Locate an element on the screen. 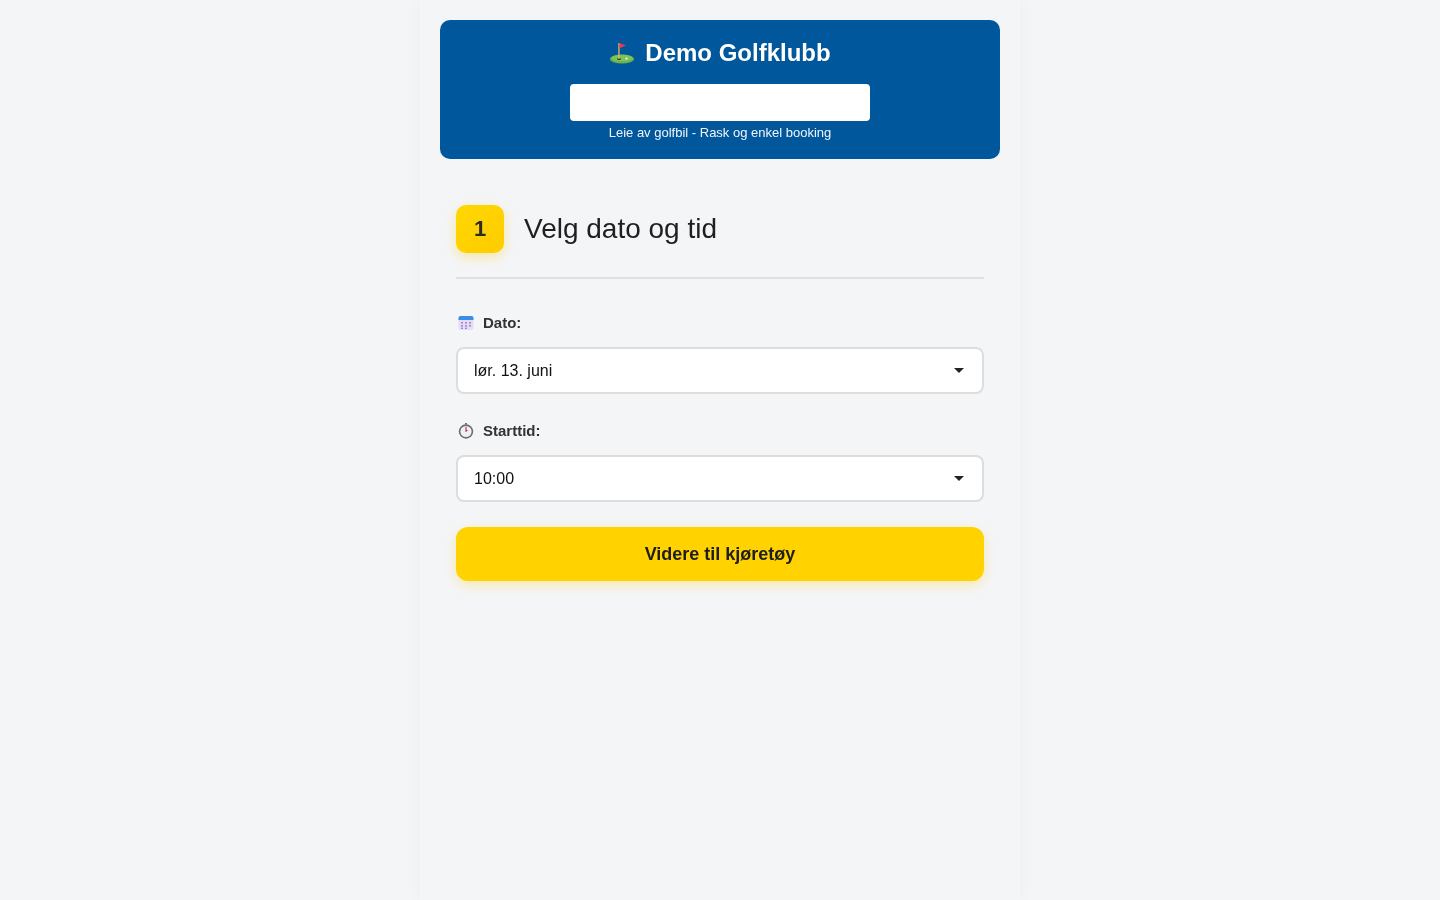 This screenshot has height=900, width=1440. time-label: Starttid: is located at coordinates (512, 431).